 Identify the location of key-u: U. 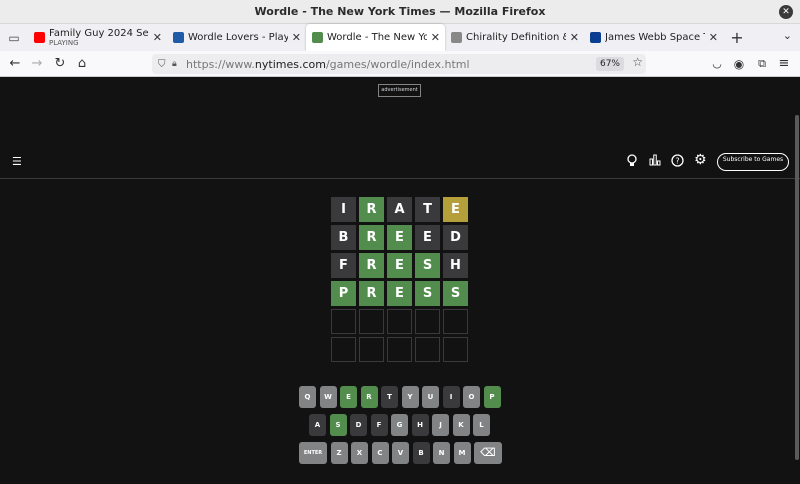
(430, 397).